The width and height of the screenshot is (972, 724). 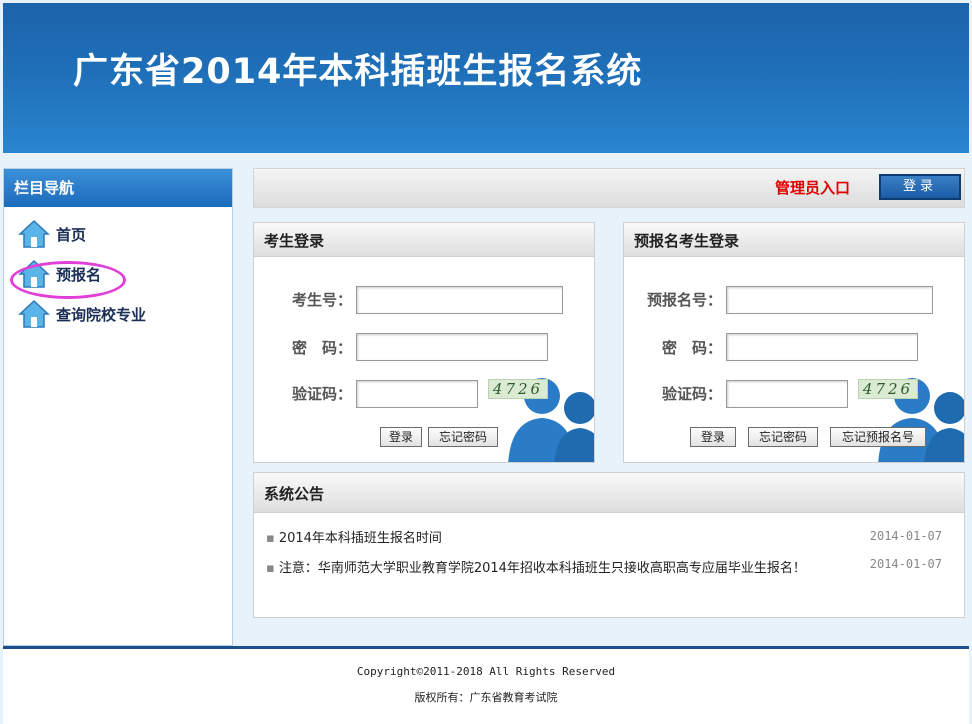 I want to click on copyright-text: Copyright©2011-2018 All Rights Reserved, so click(x=486, y=671).